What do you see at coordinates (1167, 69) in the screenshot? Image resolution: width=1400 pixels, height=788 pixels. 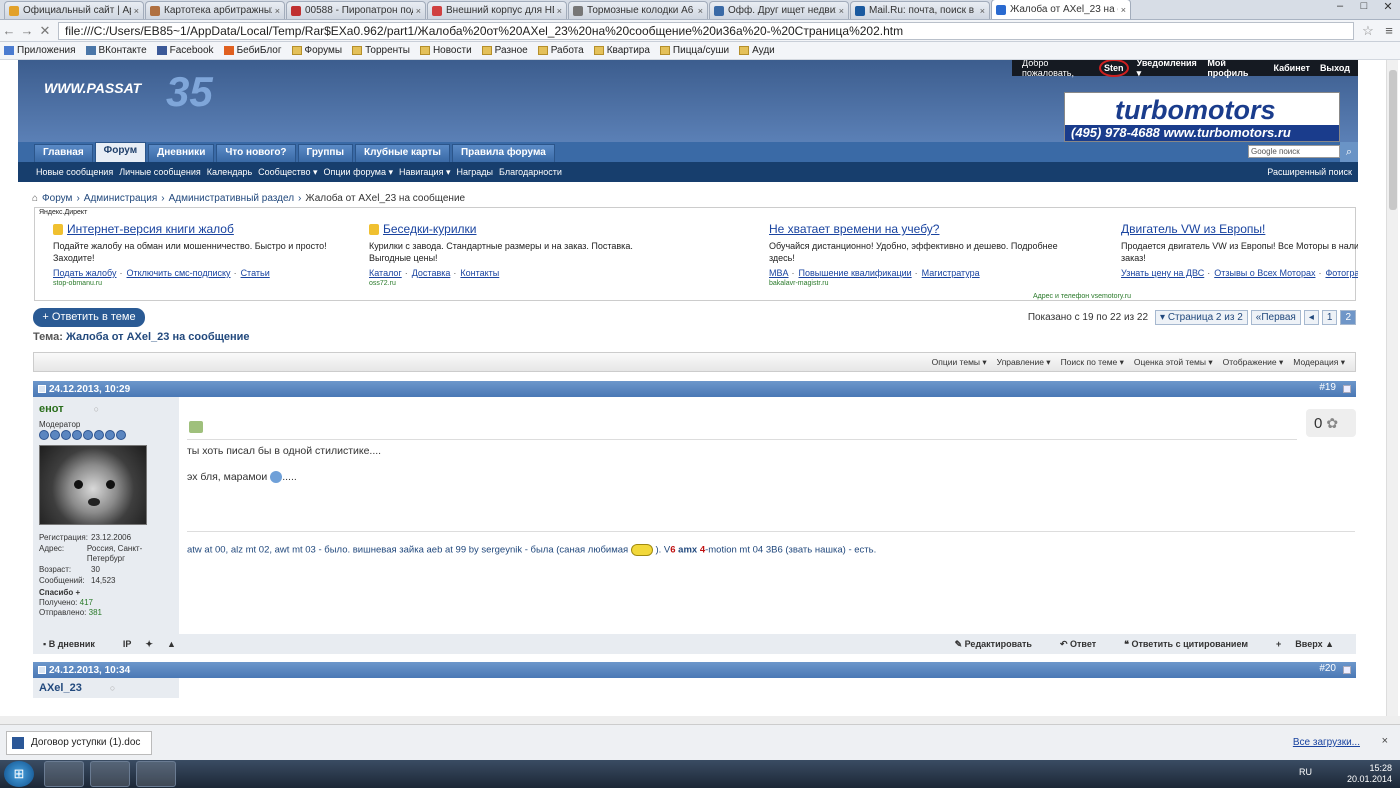 I see `notifications-link: Уведомления ▾` at bounding box center [1167, 69].